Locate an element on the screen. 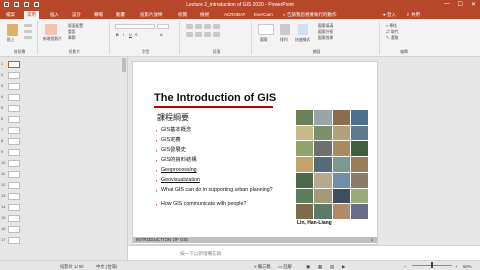 The image size is (480, 270). notes-placeholder: 按一下以新增備忘稿 is located at coordinates (200, 254).